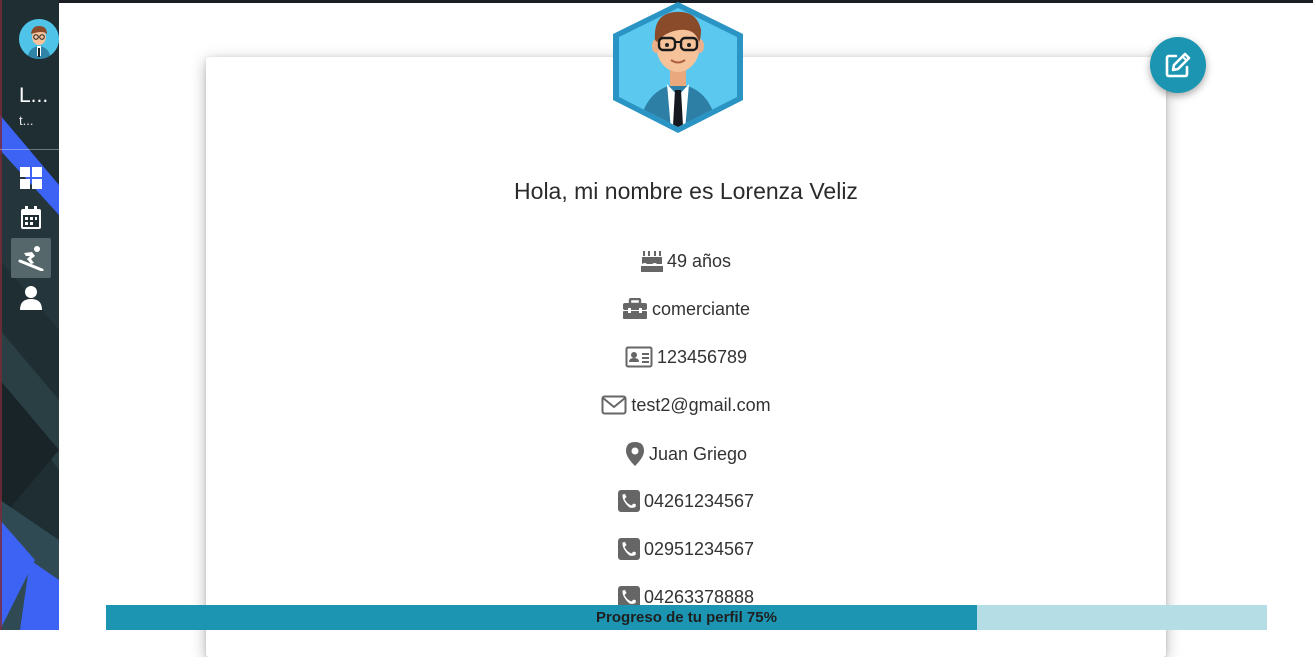 The width and height of the screenshot is (1313, 657). Describe the element at coordinates (699, 501) in the screenshot. I see `info-phone-text: 04261234567` at that location.